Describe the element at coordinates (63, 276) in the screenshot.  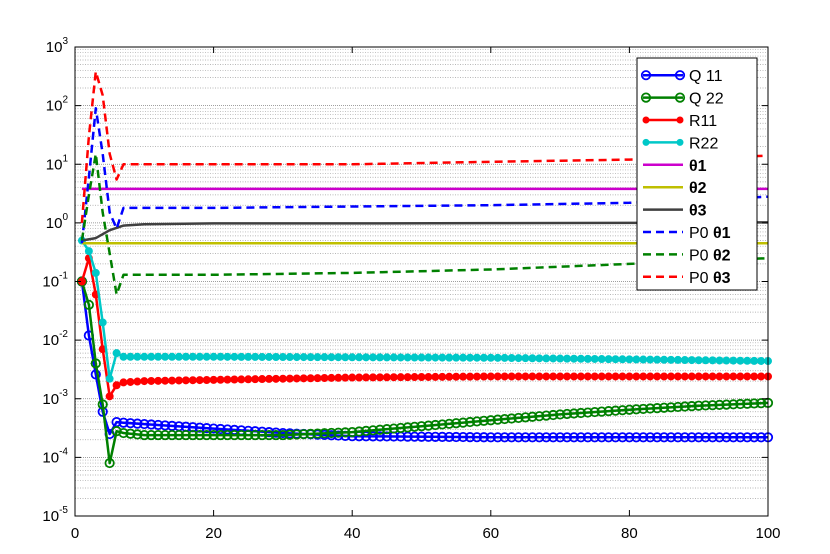
I see `y-tick-label-exponent: -1` at that location.